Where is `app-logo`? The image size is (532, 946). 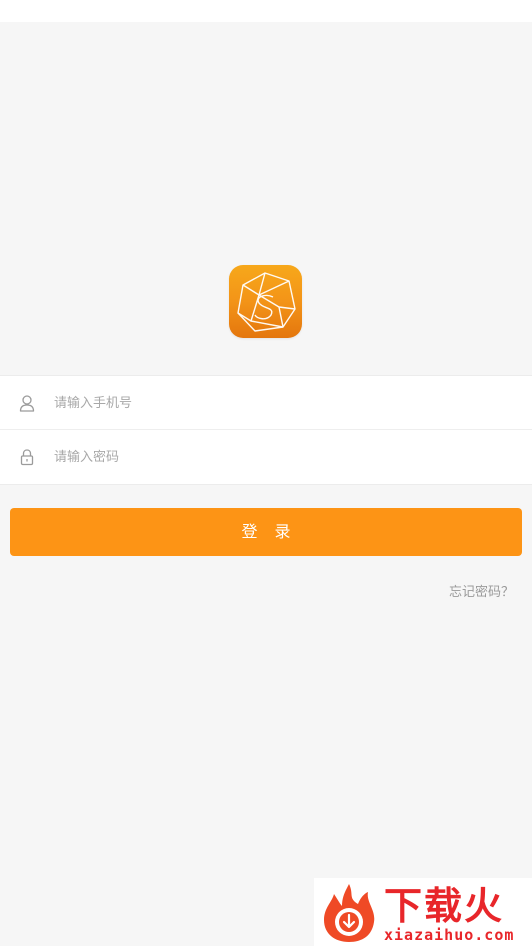 app-logo is located at coordinates (265, 301).